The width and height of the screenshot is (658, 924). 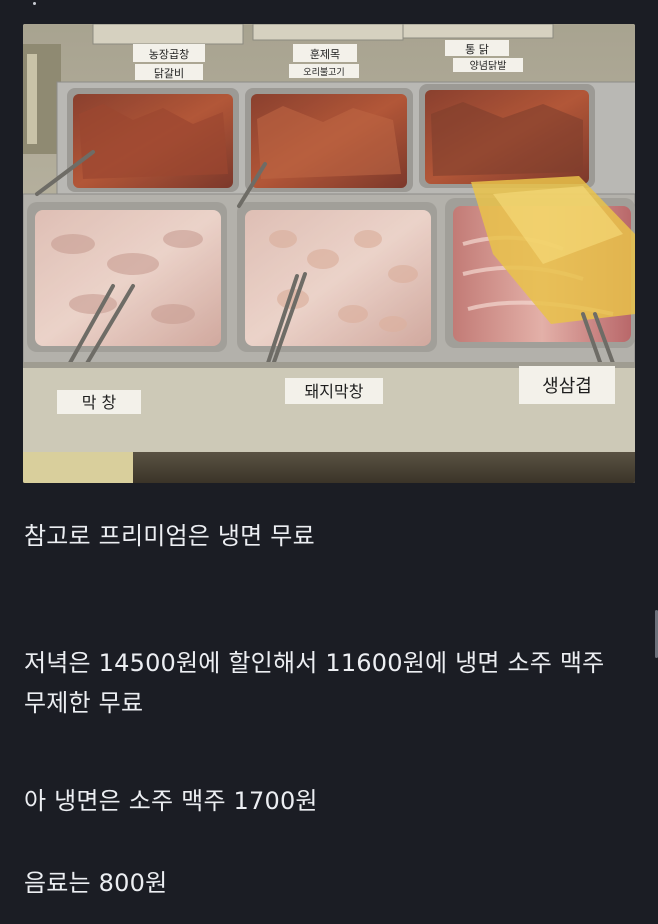 I want to click on svg-text: 막 창, so click(x=99, y=402).